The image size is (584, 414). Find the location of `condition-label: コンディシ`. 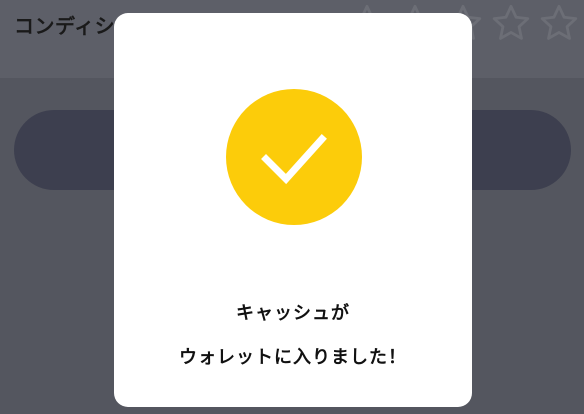

condition-label: コンディシ is located at coordinates (65, 26).